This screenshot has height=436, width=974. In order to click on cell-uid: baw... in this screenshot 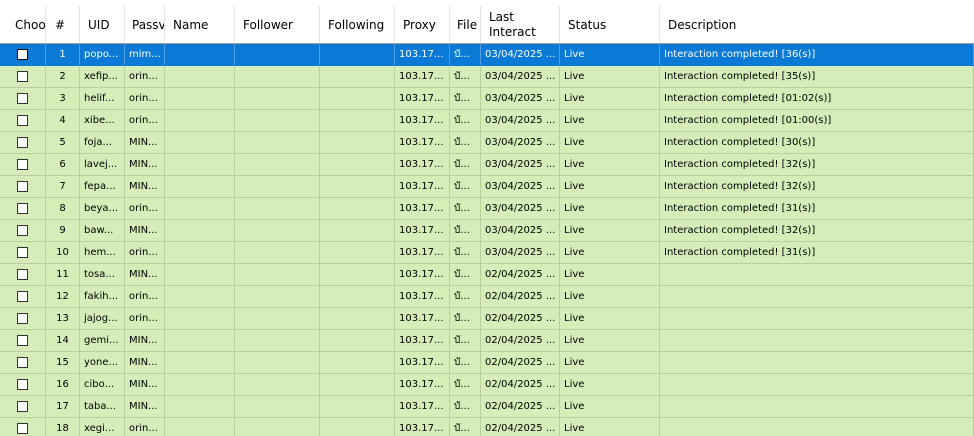, I will do `click(102, 230)`.